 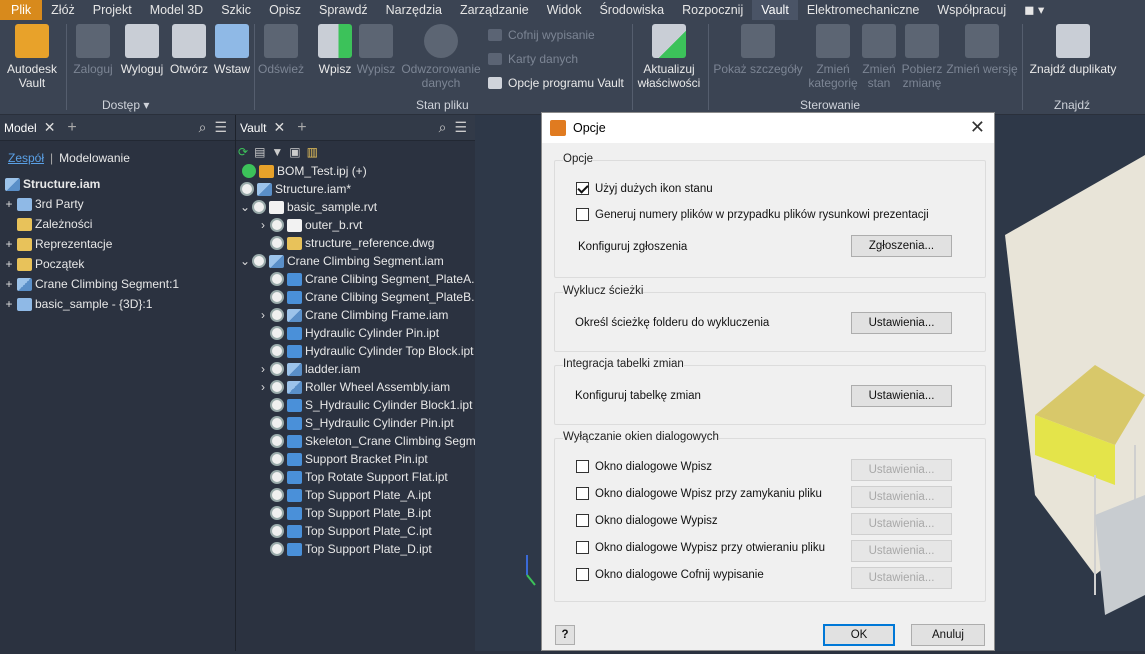 I want to click on opcje-vault-button: Opcje programu Vault, so click(x=556, y=83).